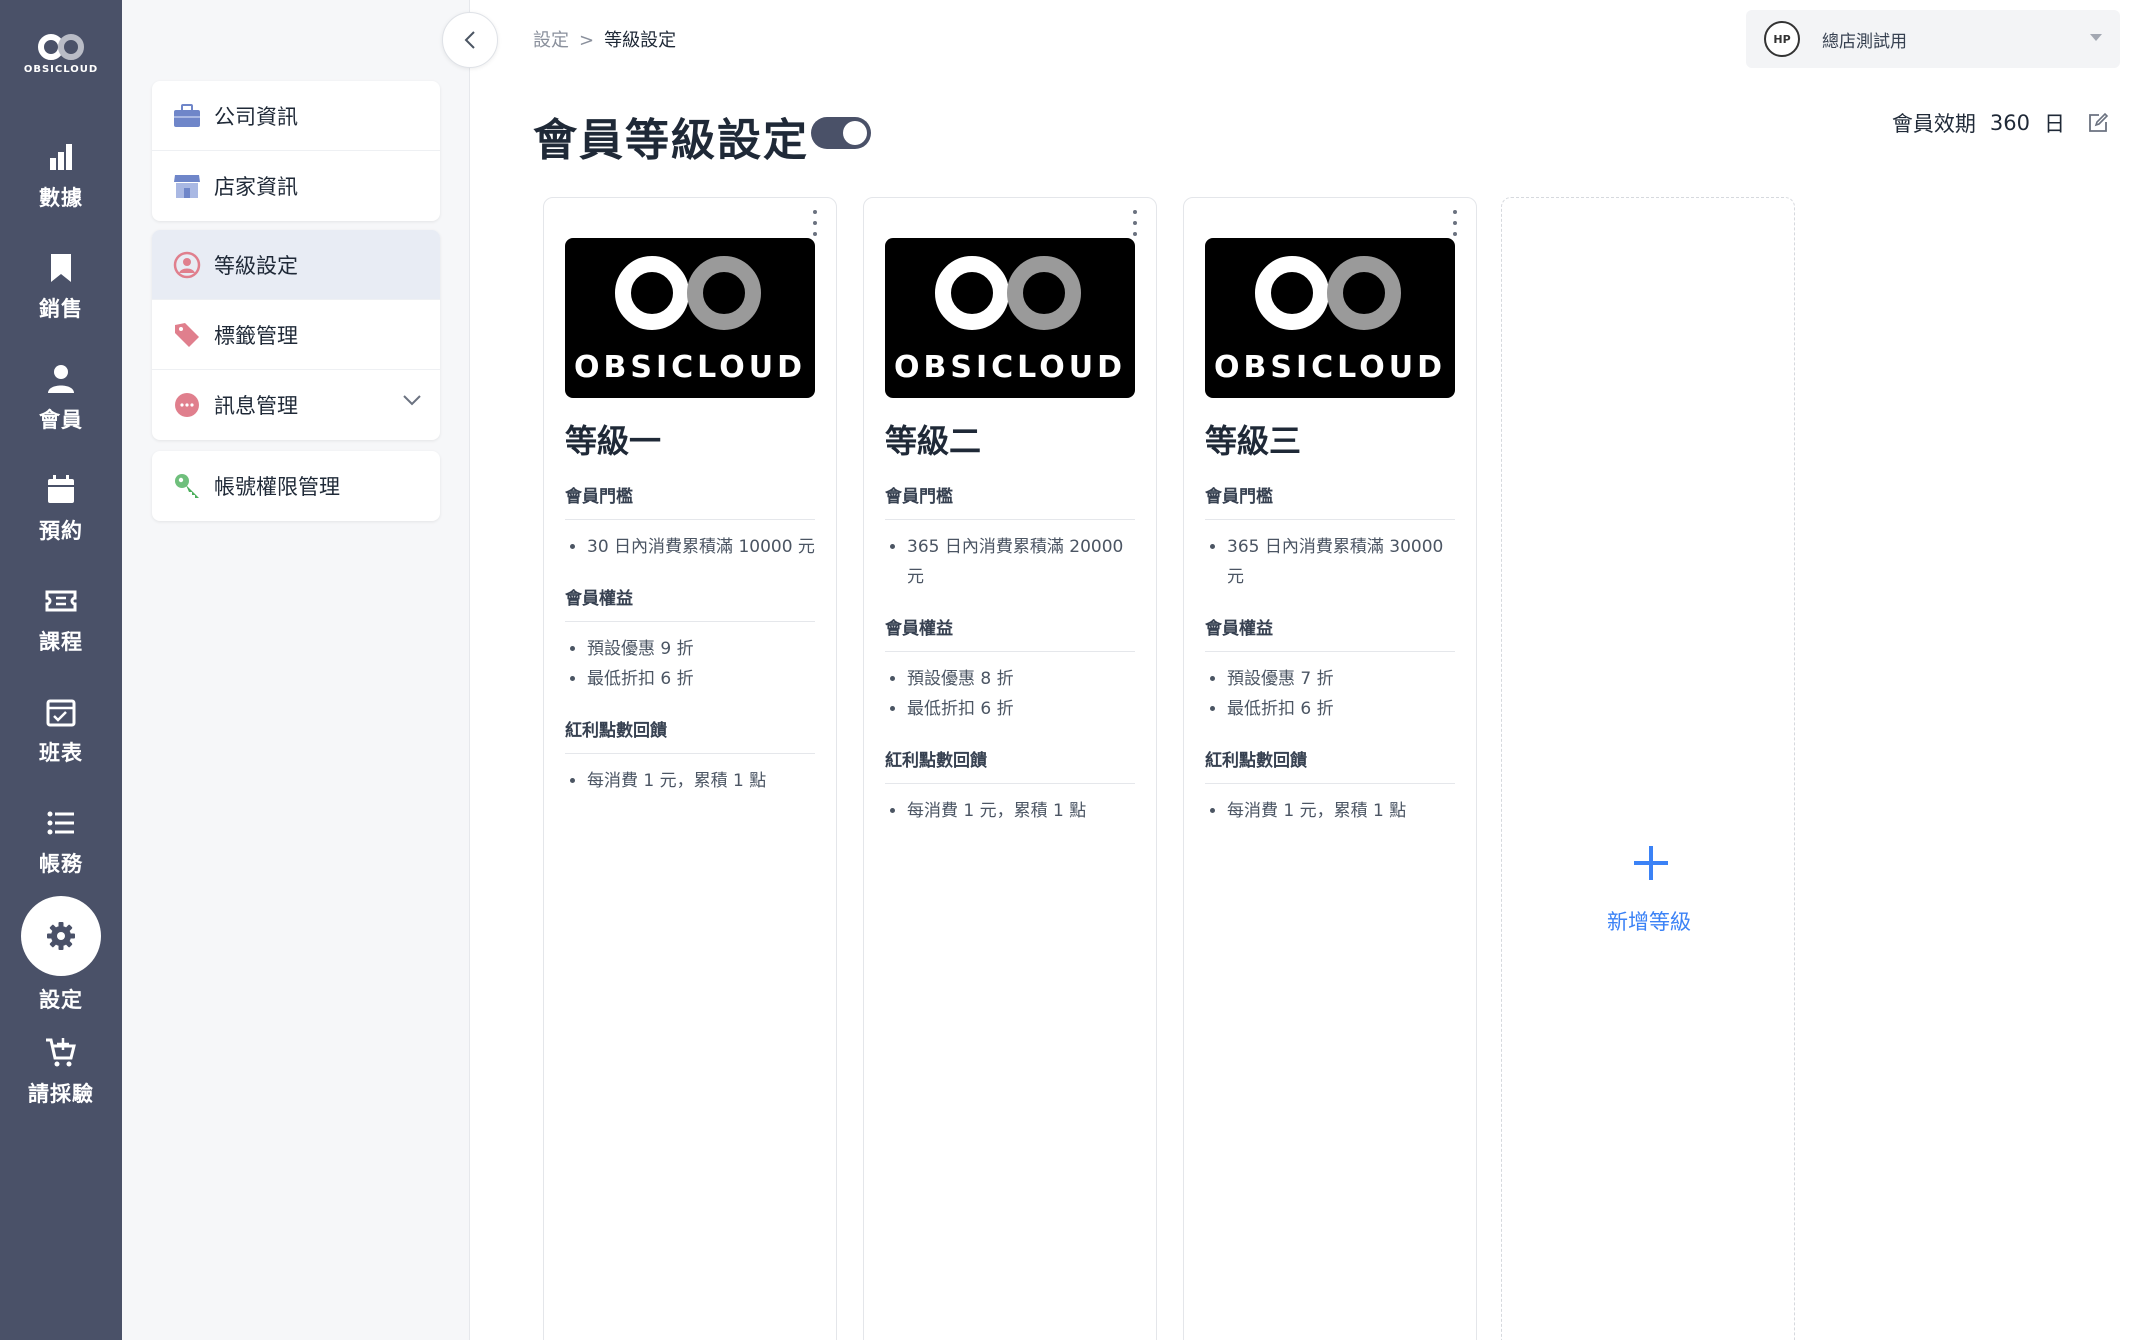 The height and width of the screenshot is (1340, 2149). What do you see at coordinates (61, 1072) in the screenshot?
I see `nav-item-procurement: 請採驗` at bounding box center [61, 1072].